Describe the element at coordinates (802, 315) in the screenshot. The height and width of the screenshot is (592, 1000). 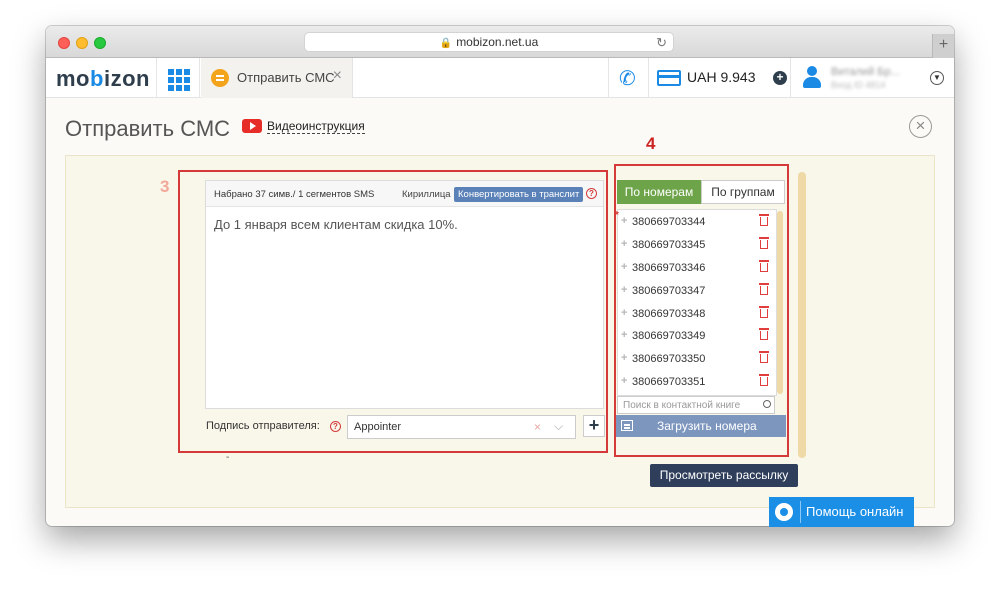
I see `page-scrollbar` at that location.